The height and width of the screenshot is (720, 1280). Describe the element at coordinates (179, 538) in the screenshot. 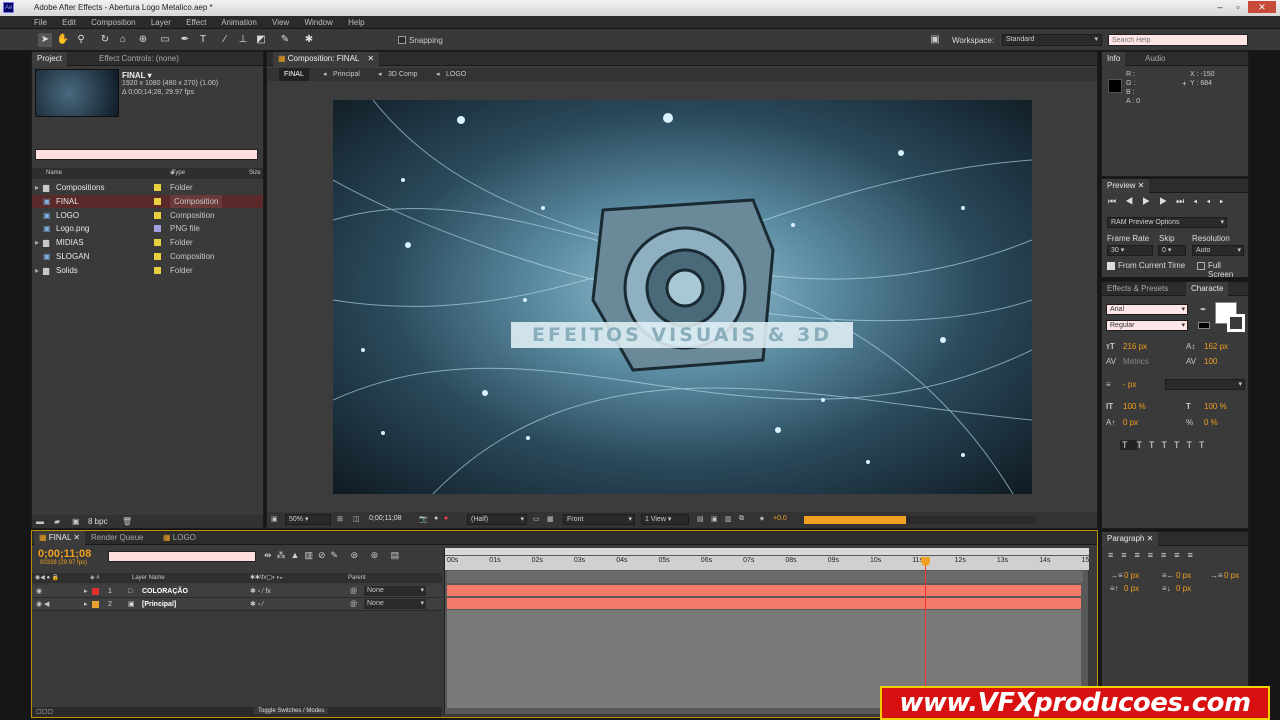

I see `tab-timeline-logo: ▦ LOGO` at that location.